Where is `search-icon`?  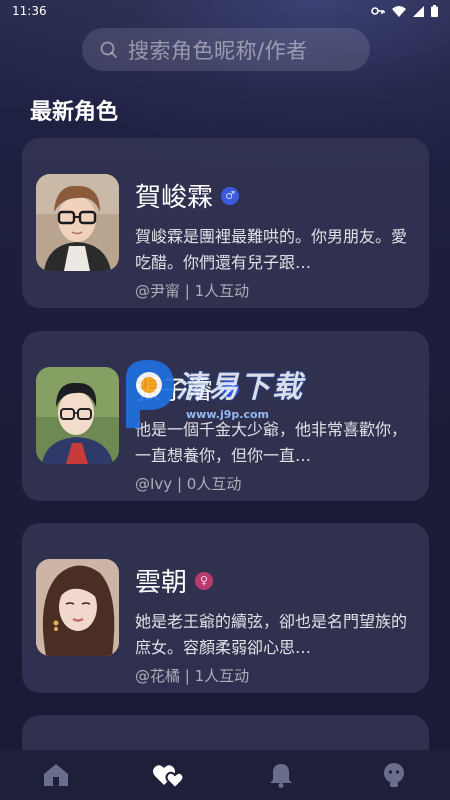 search-icon is located at coordinates (108, 49).